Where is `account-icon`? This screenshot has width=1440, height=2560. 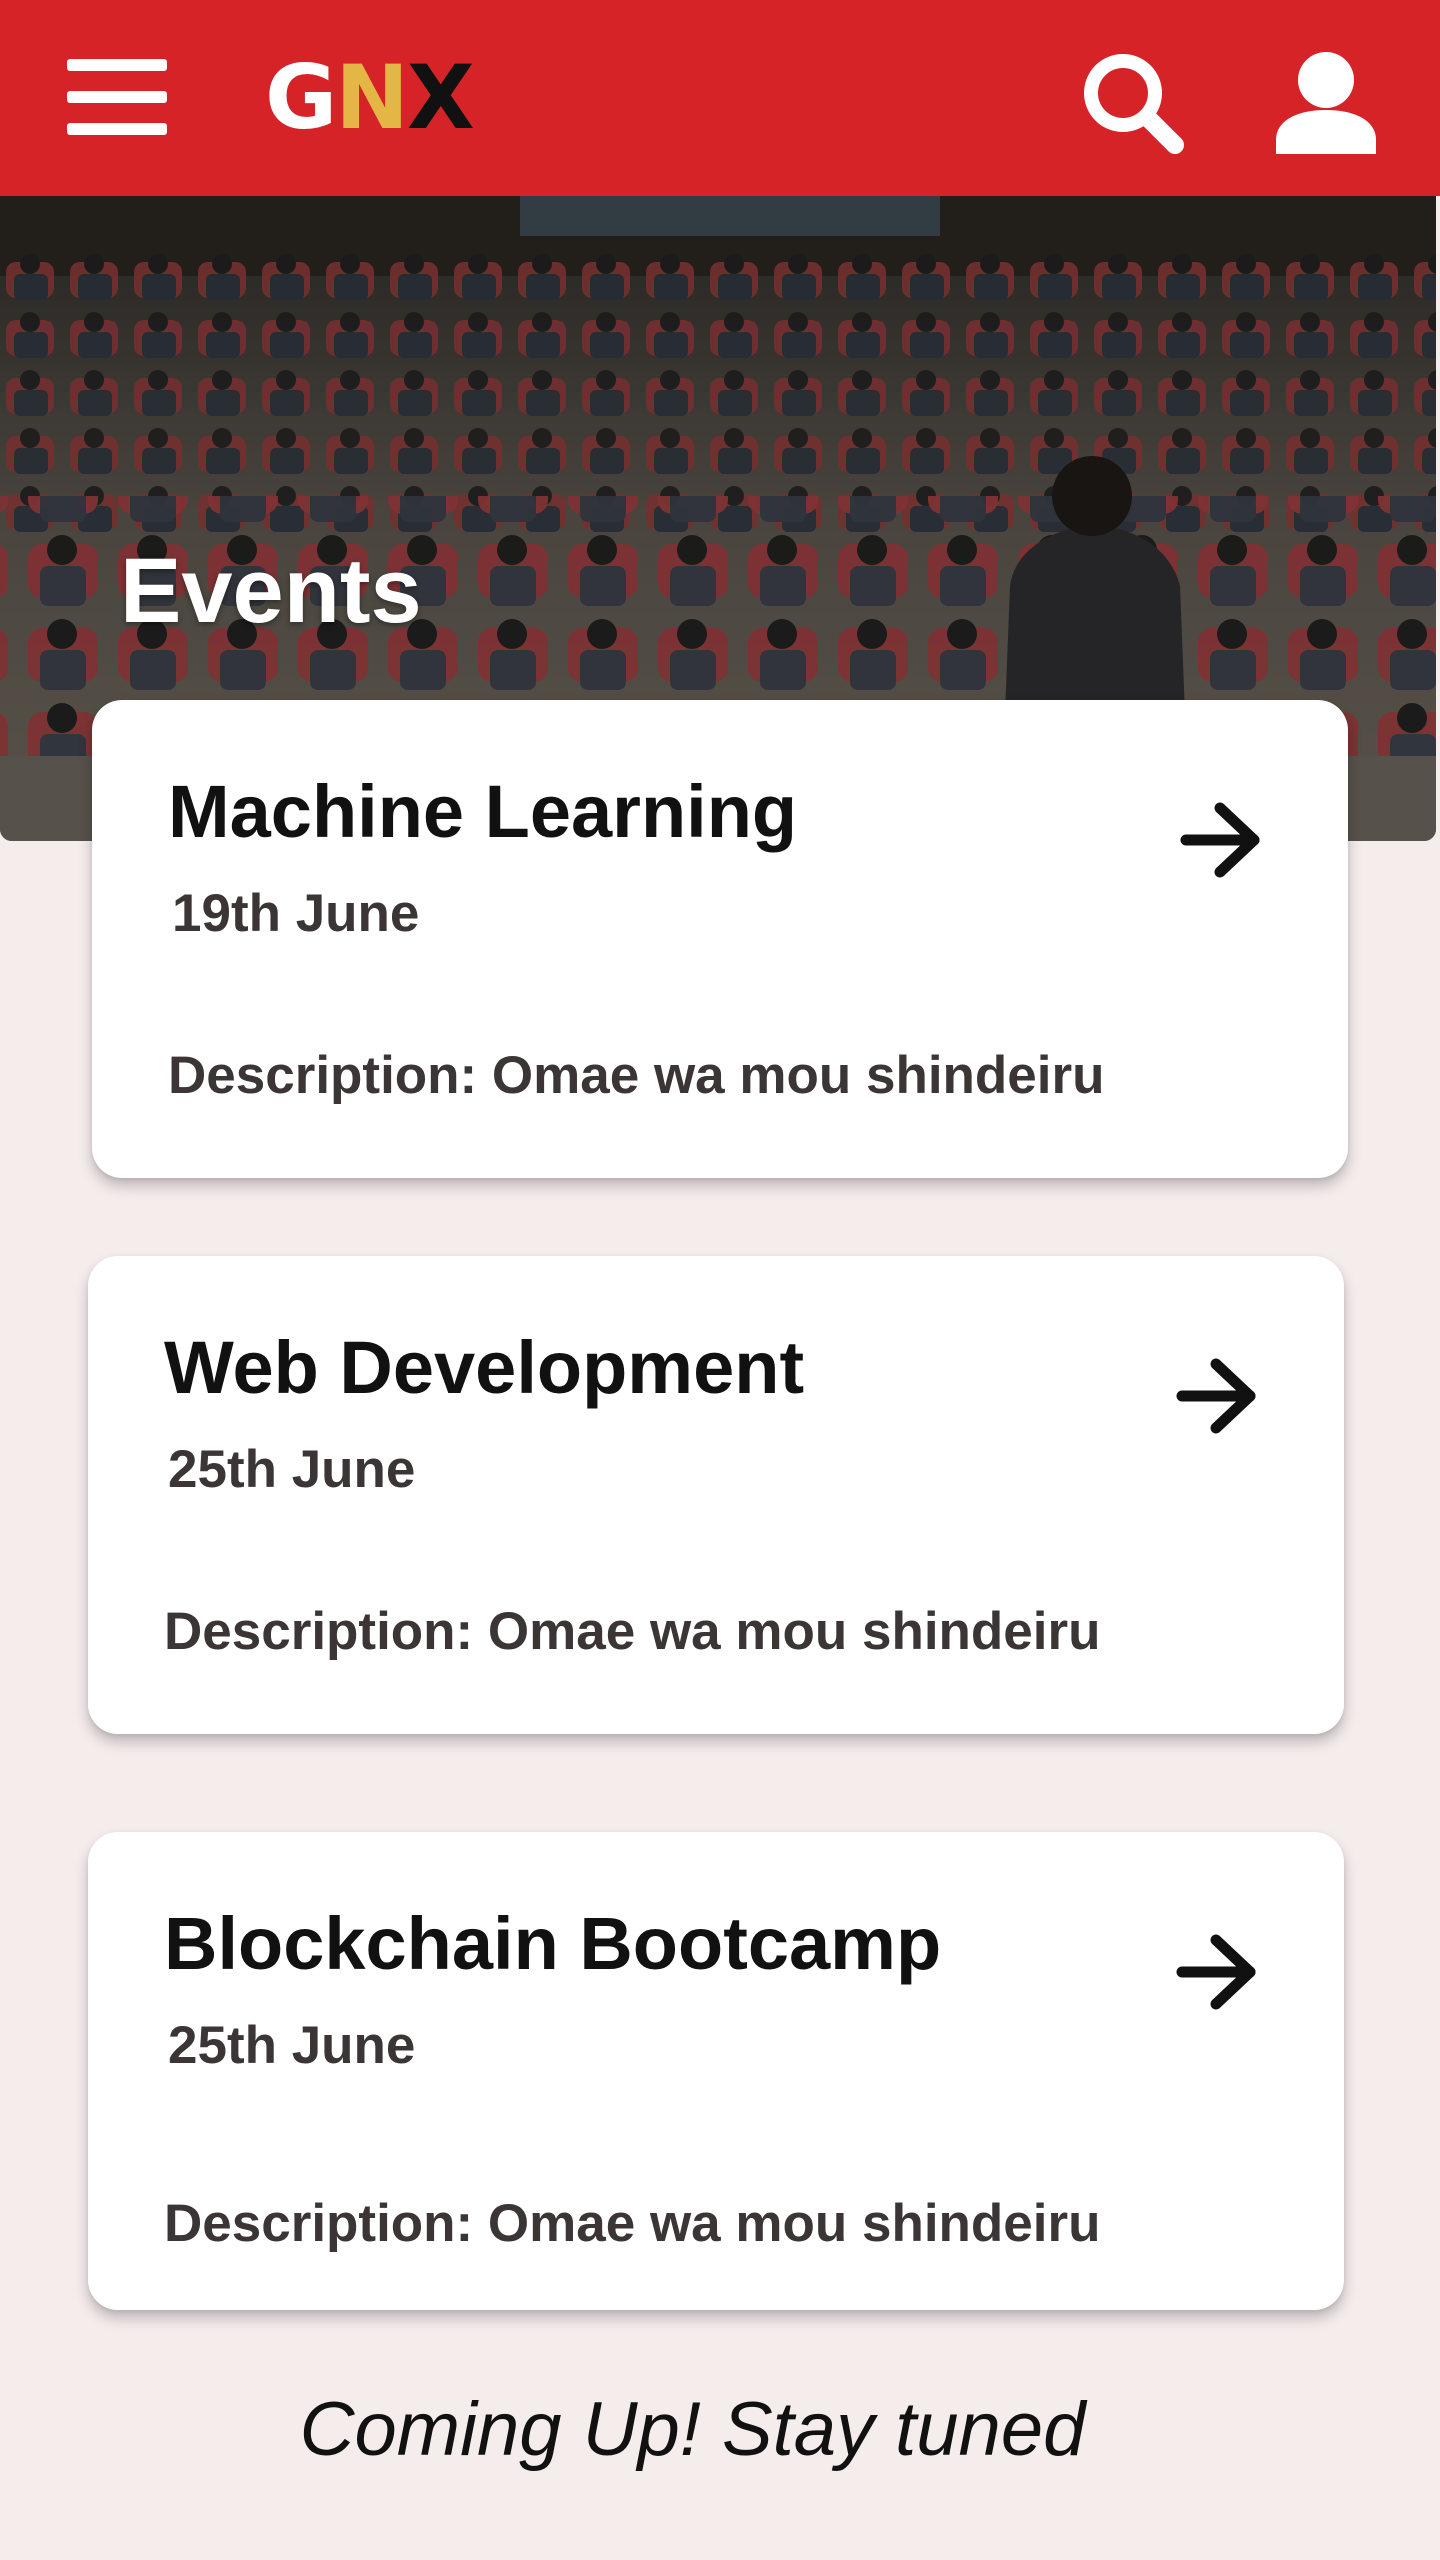 account-icon is located at coordinates (1326, 103).